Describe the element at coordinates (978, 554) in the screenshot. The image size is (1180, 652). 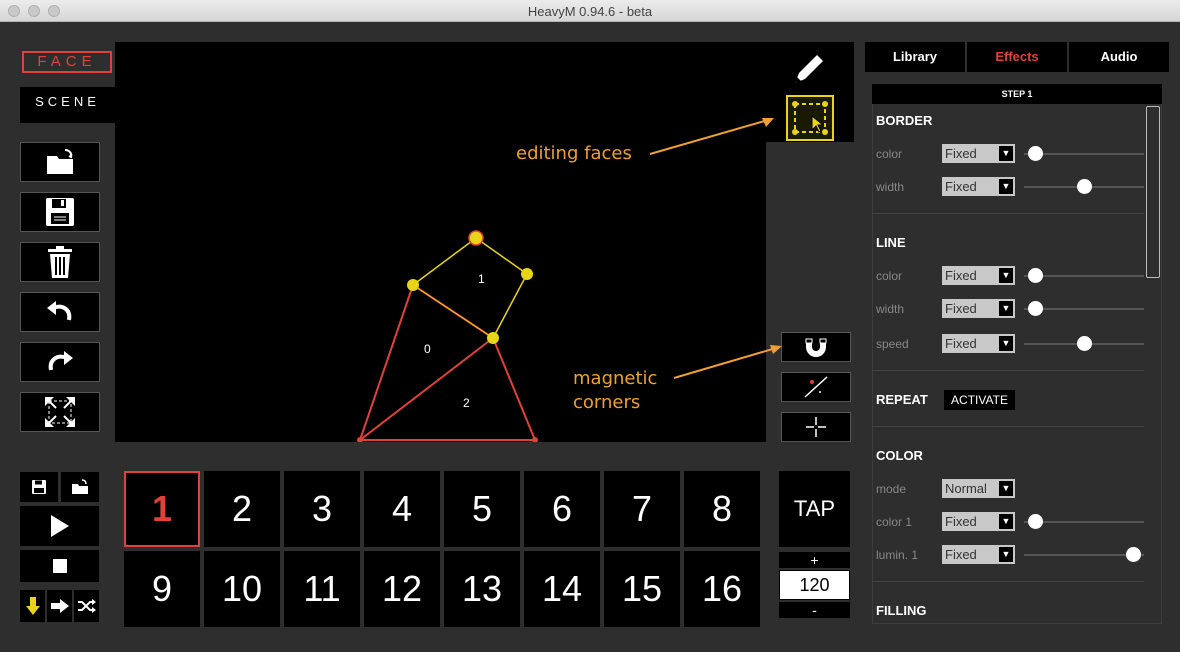
I see `lumin1-select: Fixed ▼` at that location.